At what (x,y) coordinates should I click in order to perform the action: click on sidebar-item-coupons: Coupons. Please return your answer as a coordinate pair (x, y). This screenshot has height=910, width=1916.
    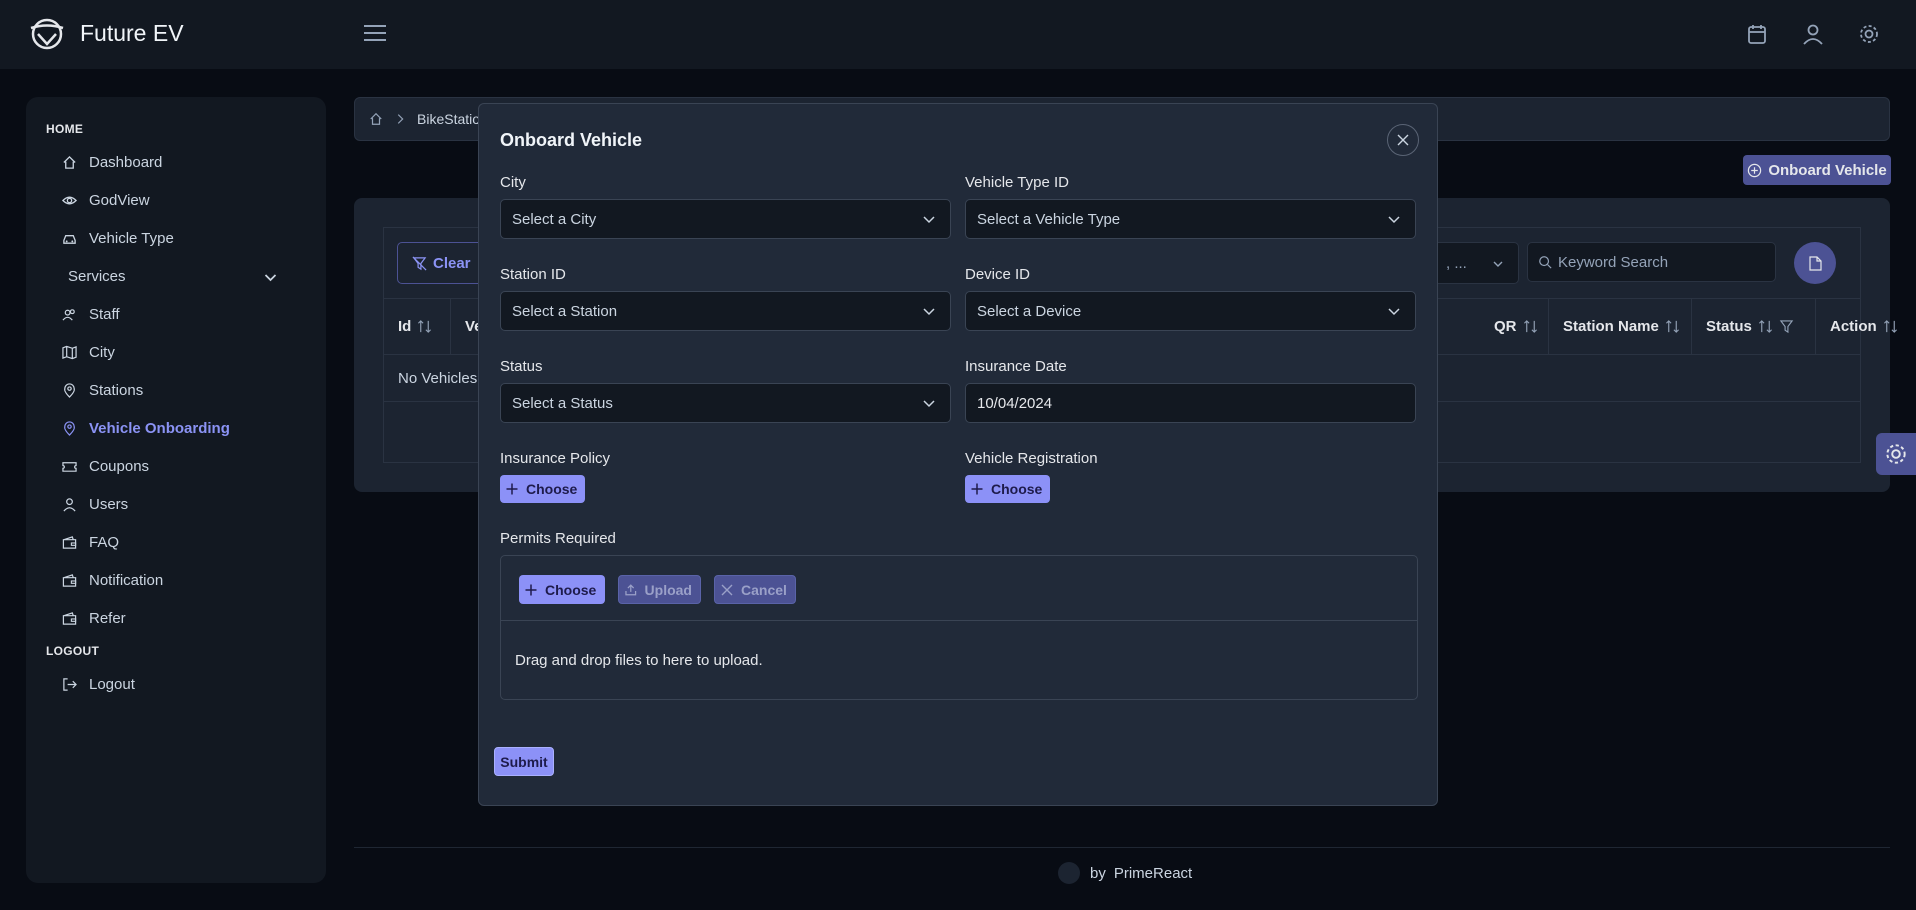
    Looking at the image, I should click on (176, 466).